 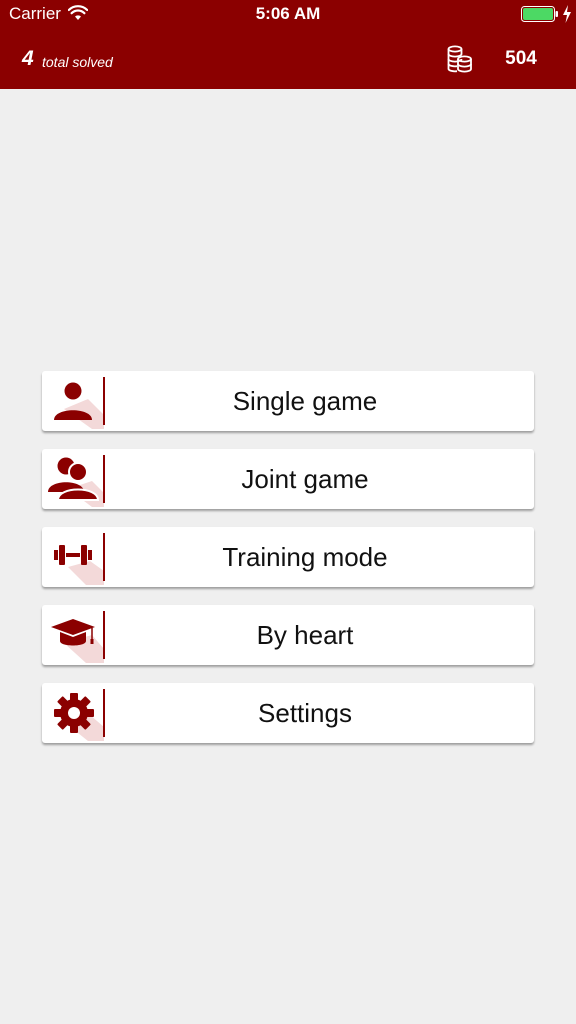 I want to click on settings-icon-area, so click(x=73, y=713).